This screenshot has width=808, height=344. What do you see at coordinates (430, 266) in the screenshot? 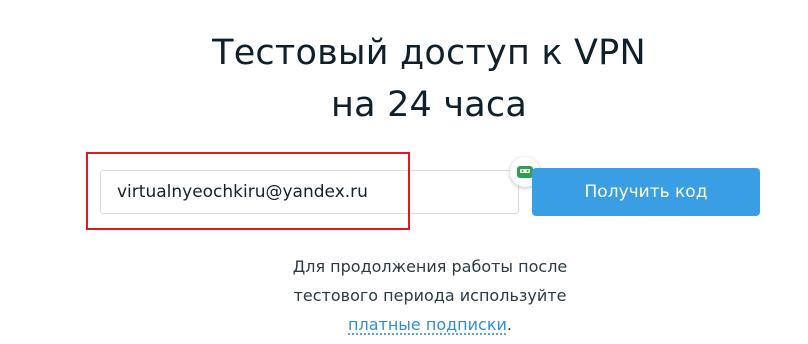
I see `note-line-1: Для продолжения работы после` at bounding box center [430, 266].